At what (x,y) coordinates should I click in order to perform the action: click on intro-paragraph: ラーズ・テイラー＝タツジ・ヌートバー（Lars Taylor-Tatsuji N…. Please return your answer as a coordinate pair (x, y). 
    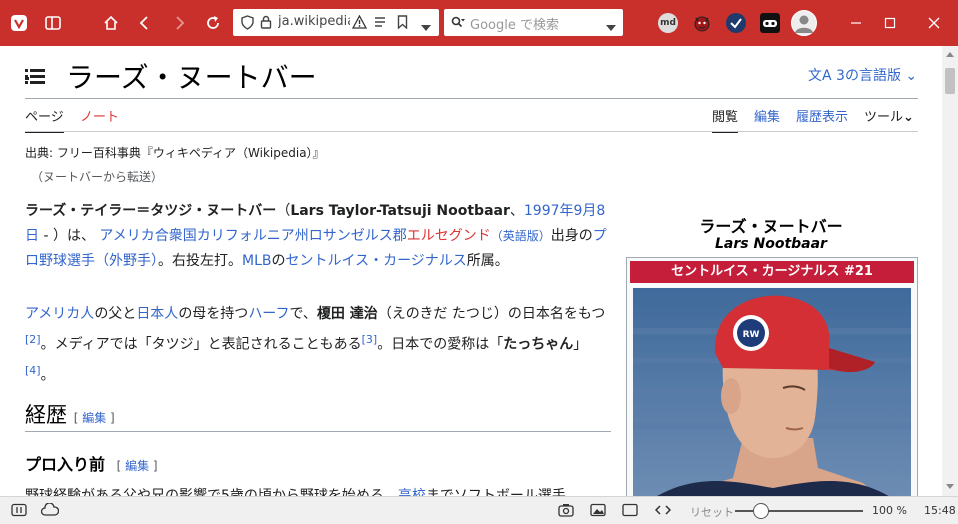
    Looking at the image, I should click on (318, 236).